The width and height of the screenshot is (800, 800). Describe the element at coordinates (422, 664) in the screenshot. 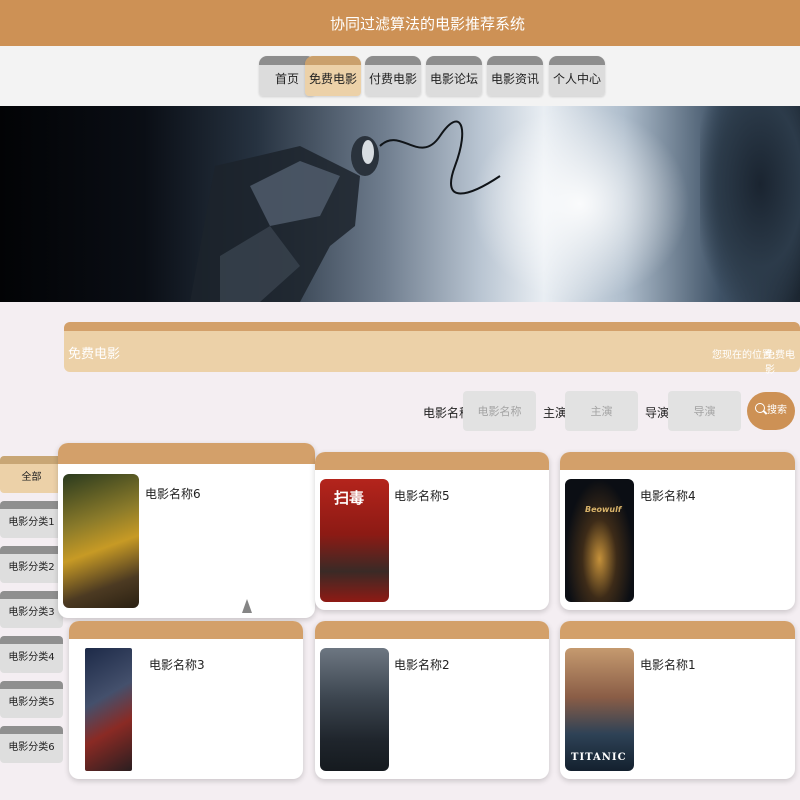

I see `movie-title: 电影名称2` at that location.